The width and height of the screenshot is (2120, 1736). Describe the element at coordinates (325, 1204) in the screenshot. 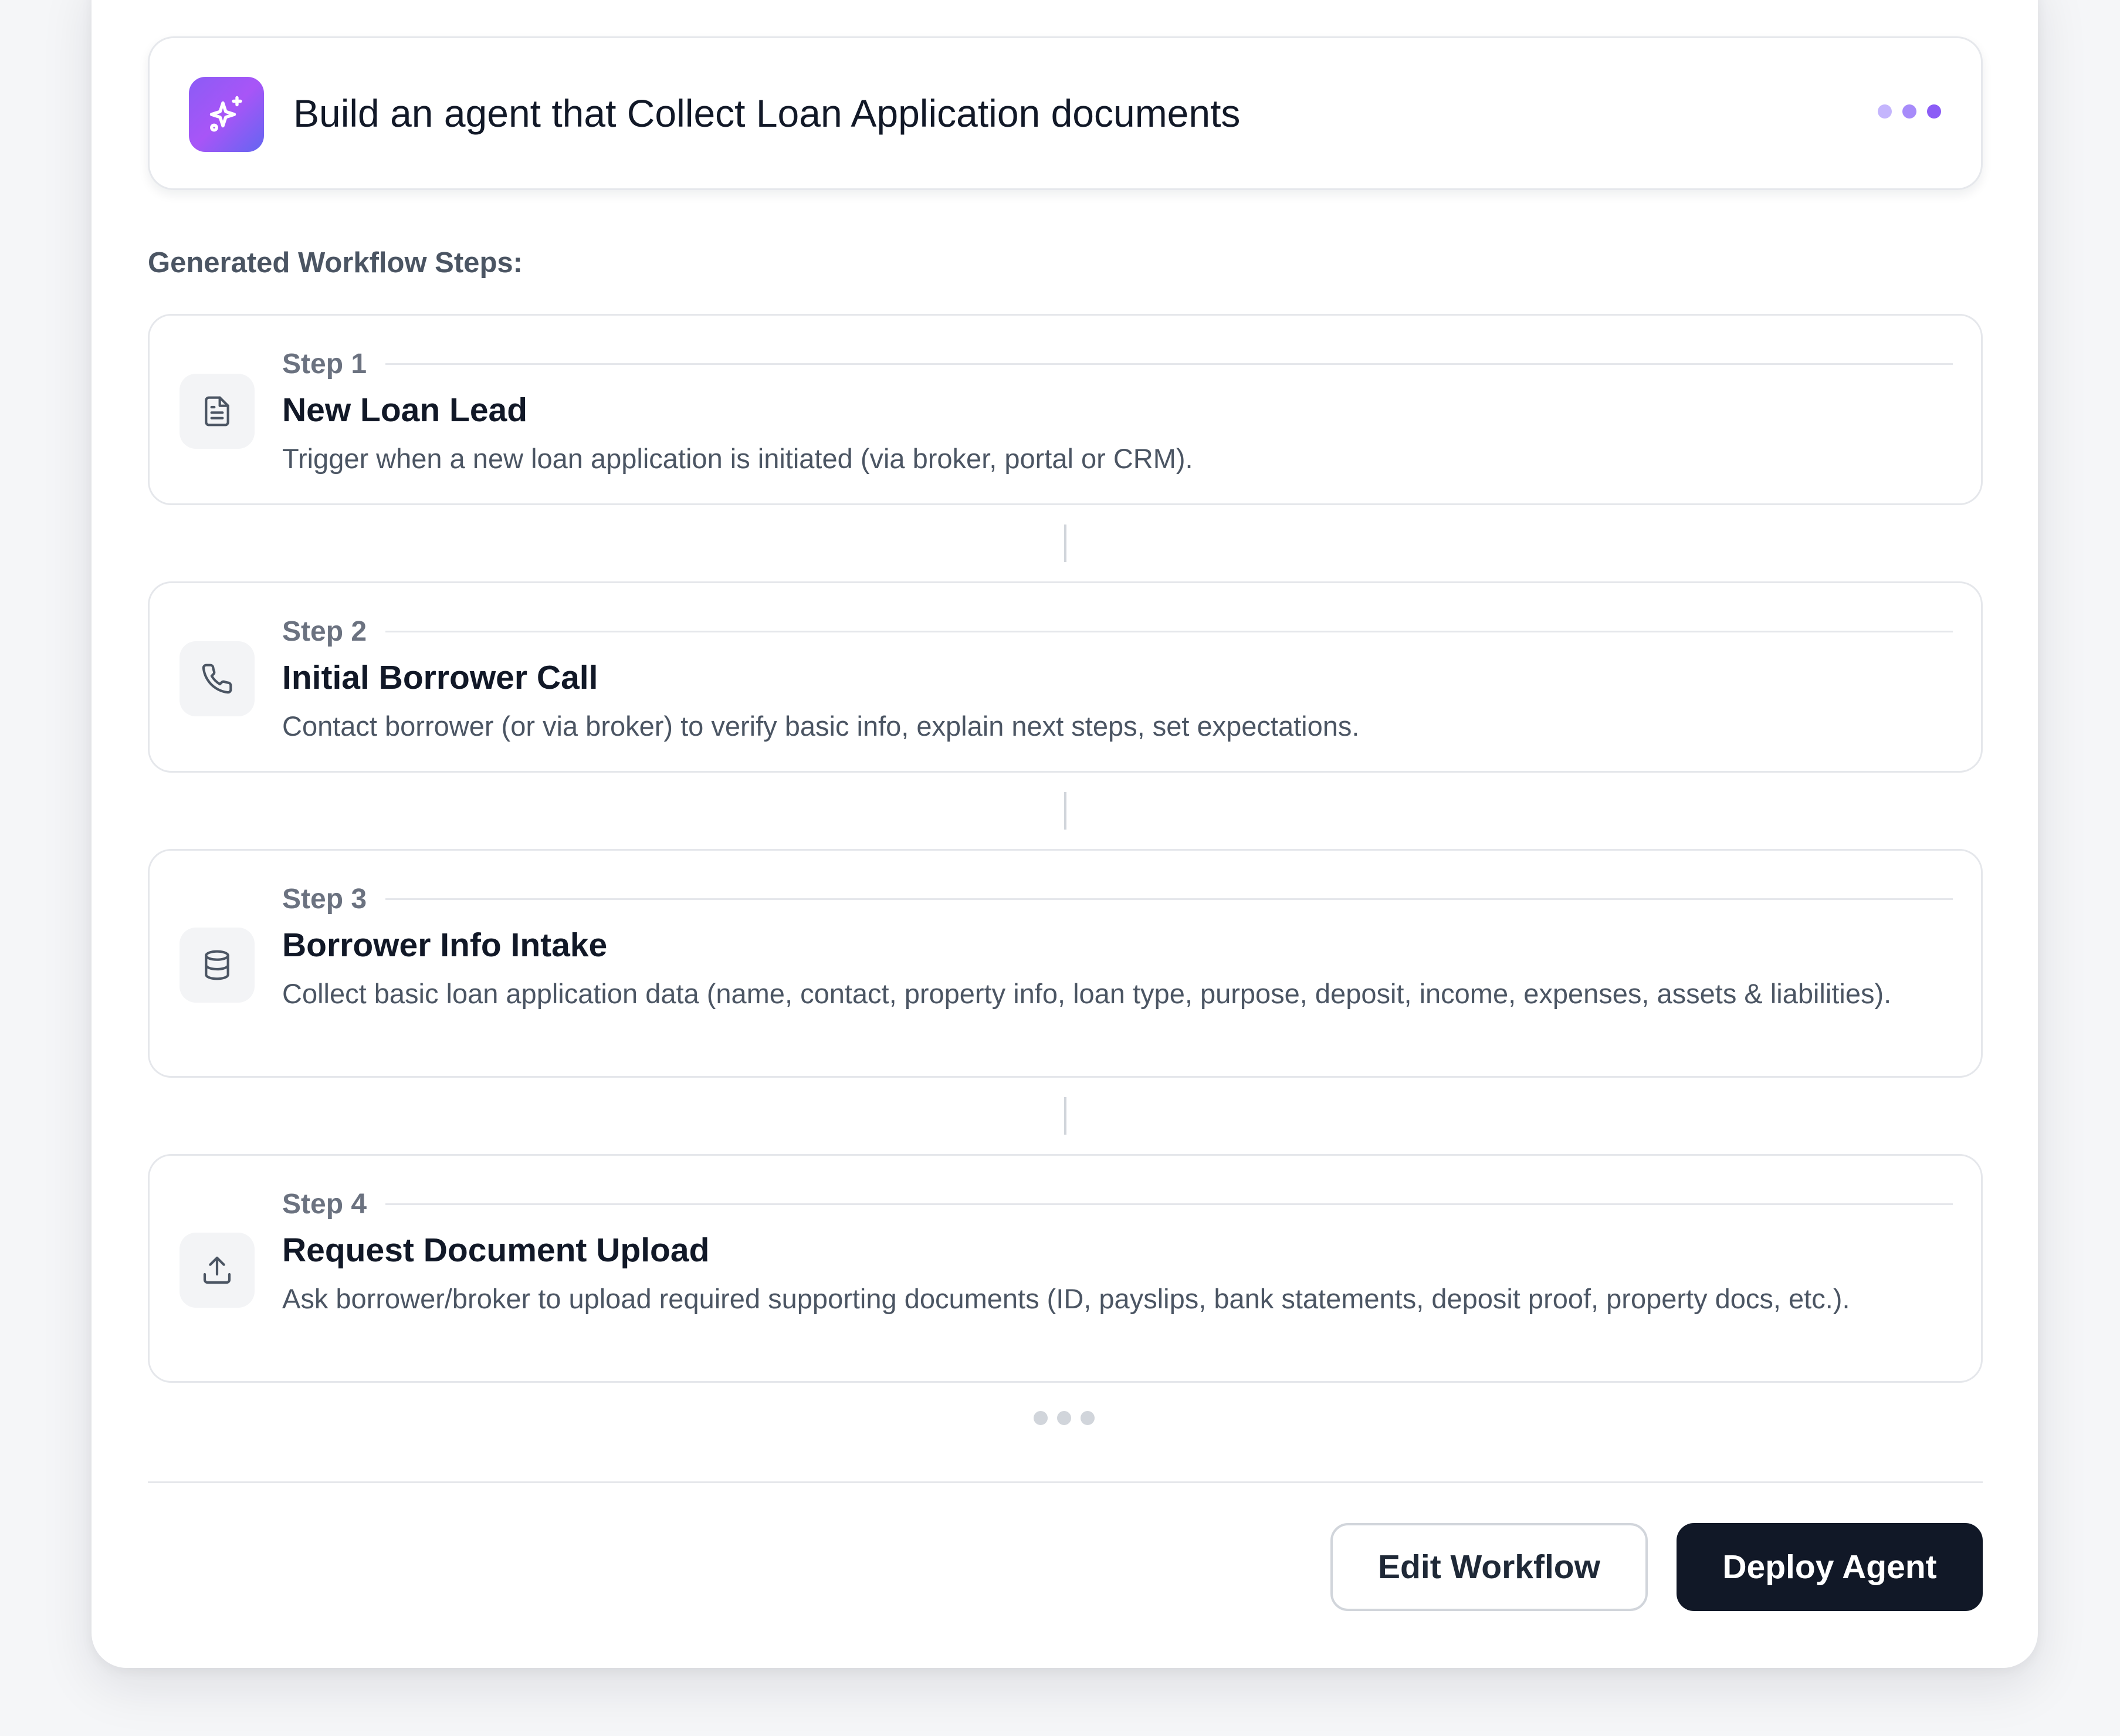

I see `step-number: Step 4` at that location.